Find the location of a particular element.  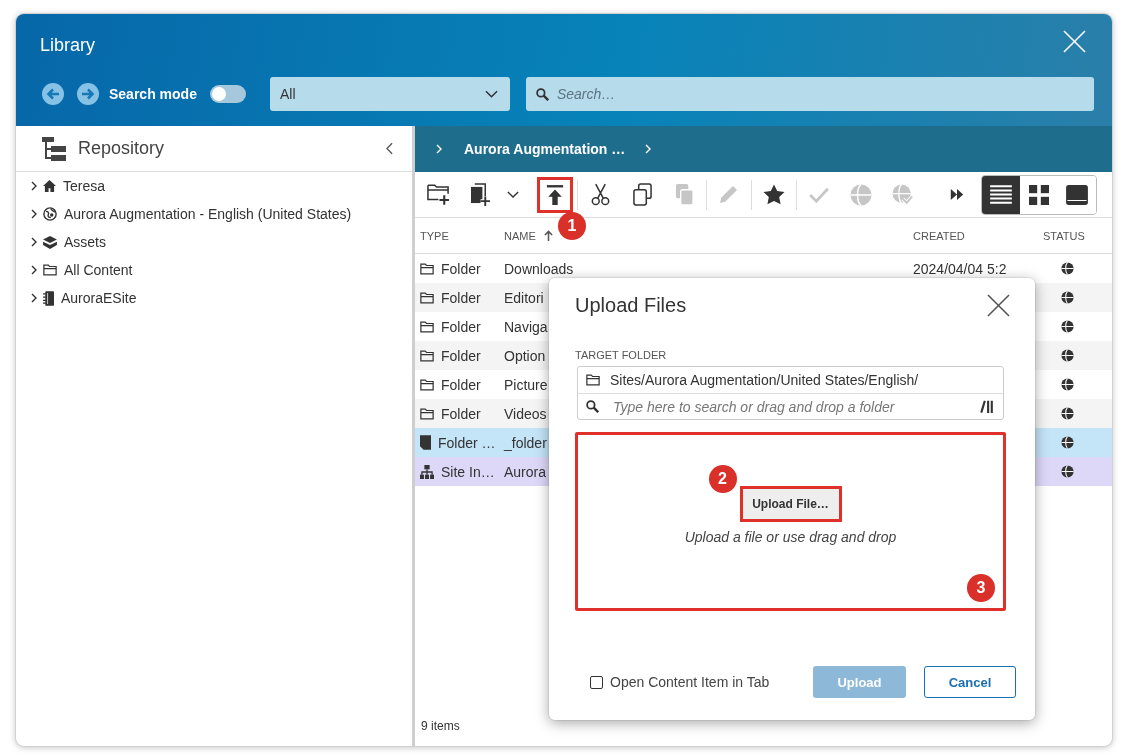

drop-hint: Upload a file or use drag and drop is located at coordinates (790, 537).